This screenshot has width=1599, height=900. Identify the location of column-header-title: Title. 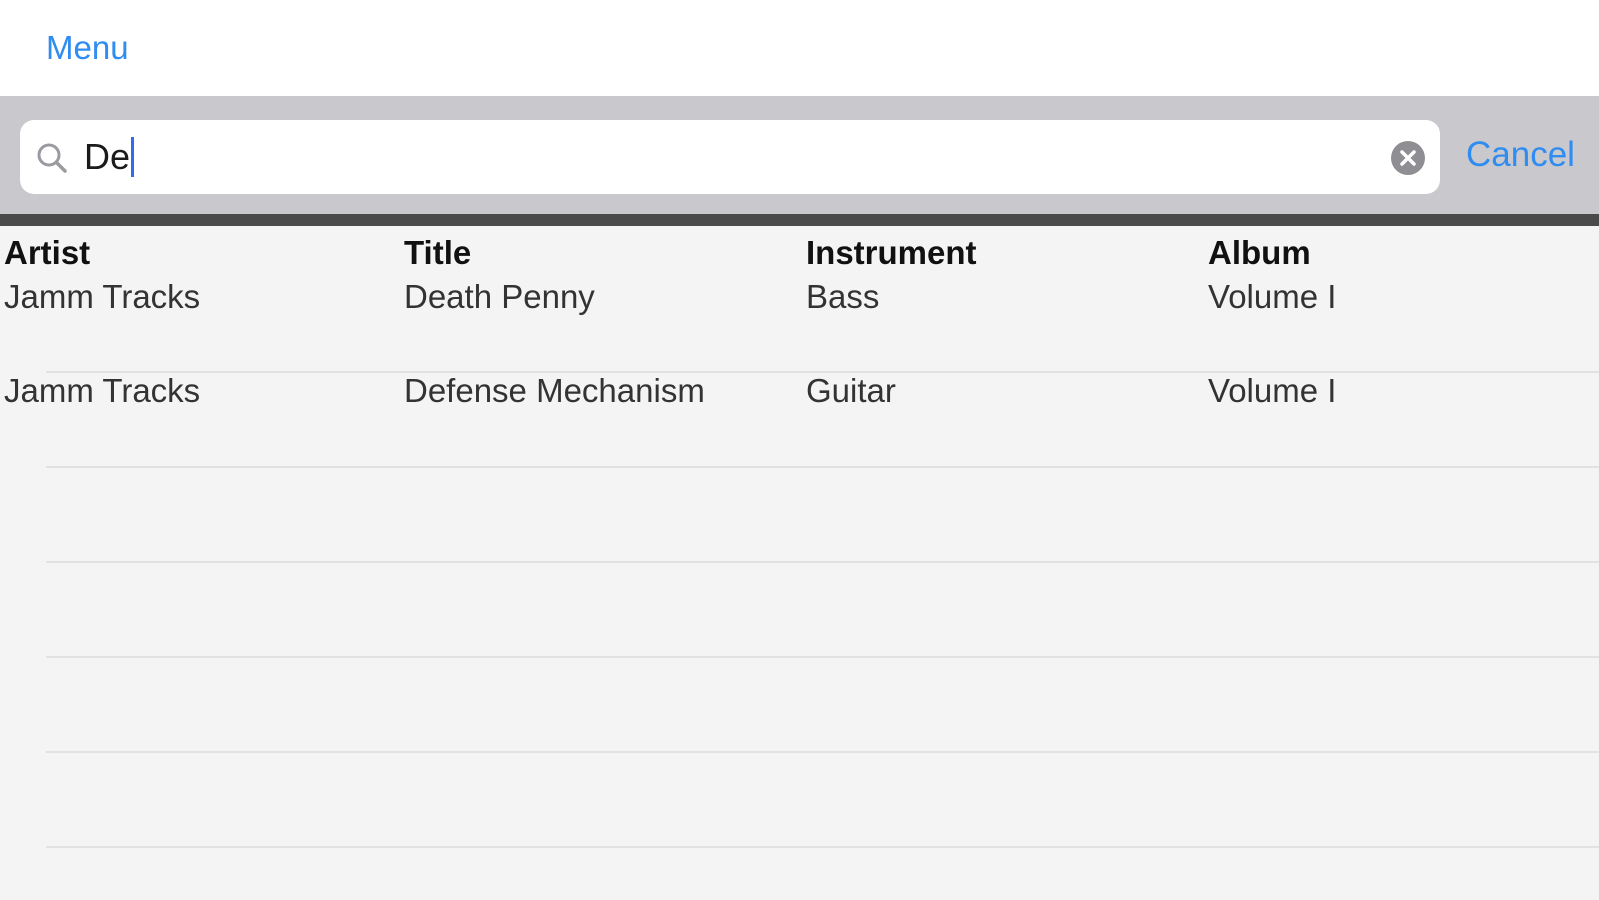
(437, 253).